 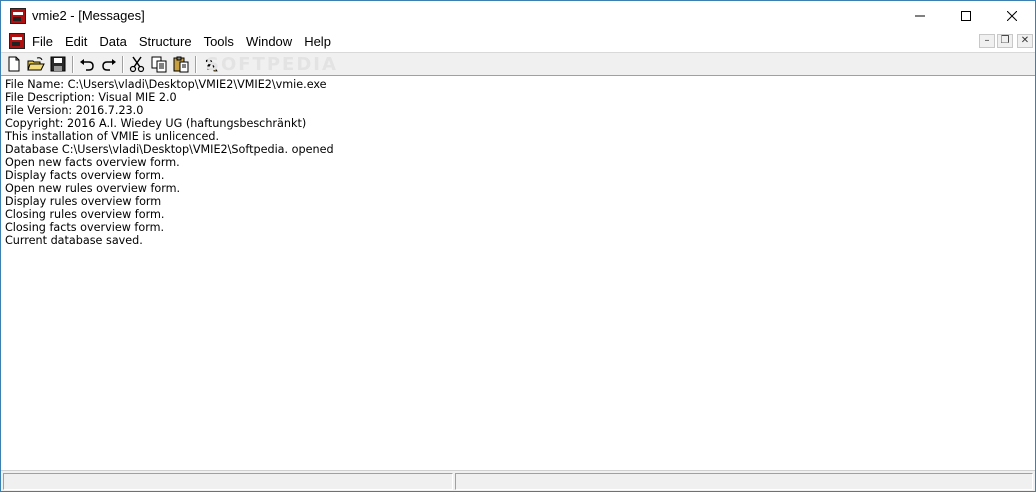 I want to click on menu-edit: Edit, so click(x=76, y=41).